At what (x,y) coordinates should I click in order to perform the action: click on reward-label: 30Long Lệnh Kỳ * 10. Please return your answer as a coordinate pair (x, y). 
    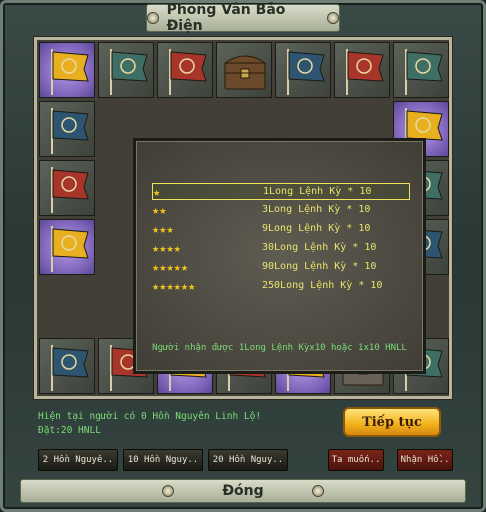
    Looking at the image, I should click on (319, 247).